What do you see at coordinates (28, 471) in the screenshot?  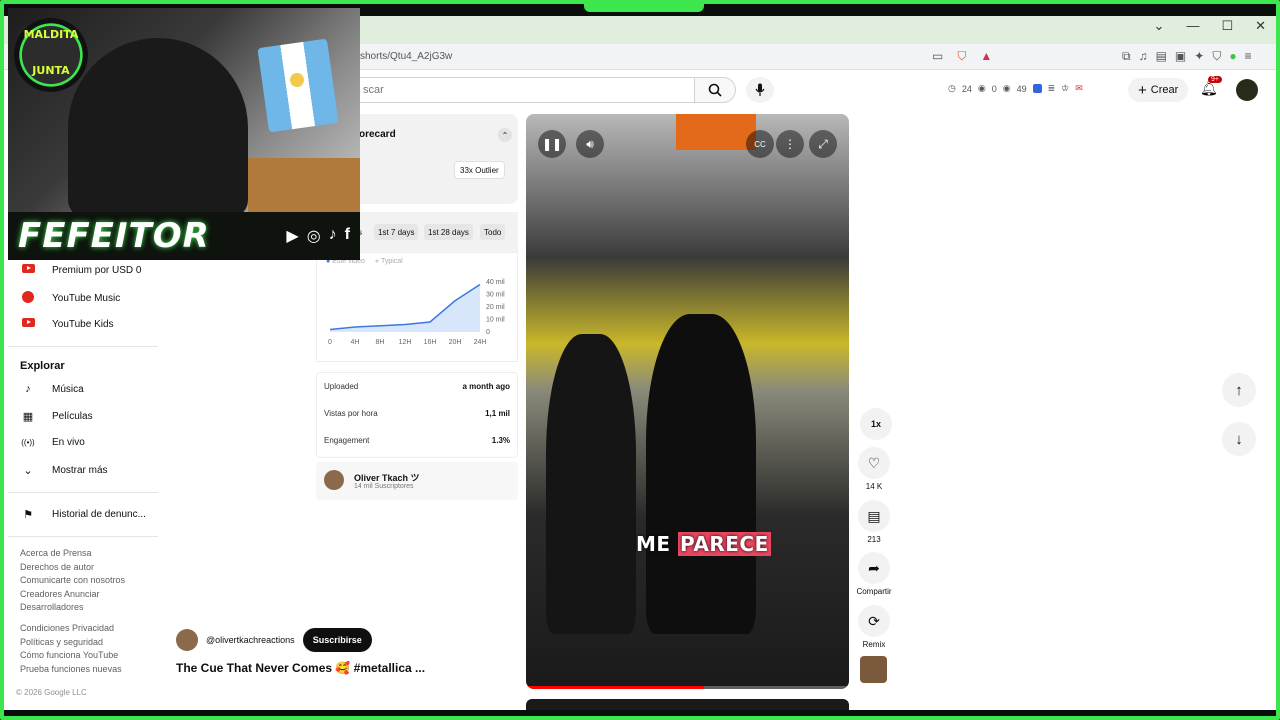 I see `chevron-down-icon: ⌄` at bounding box center [28, 471].